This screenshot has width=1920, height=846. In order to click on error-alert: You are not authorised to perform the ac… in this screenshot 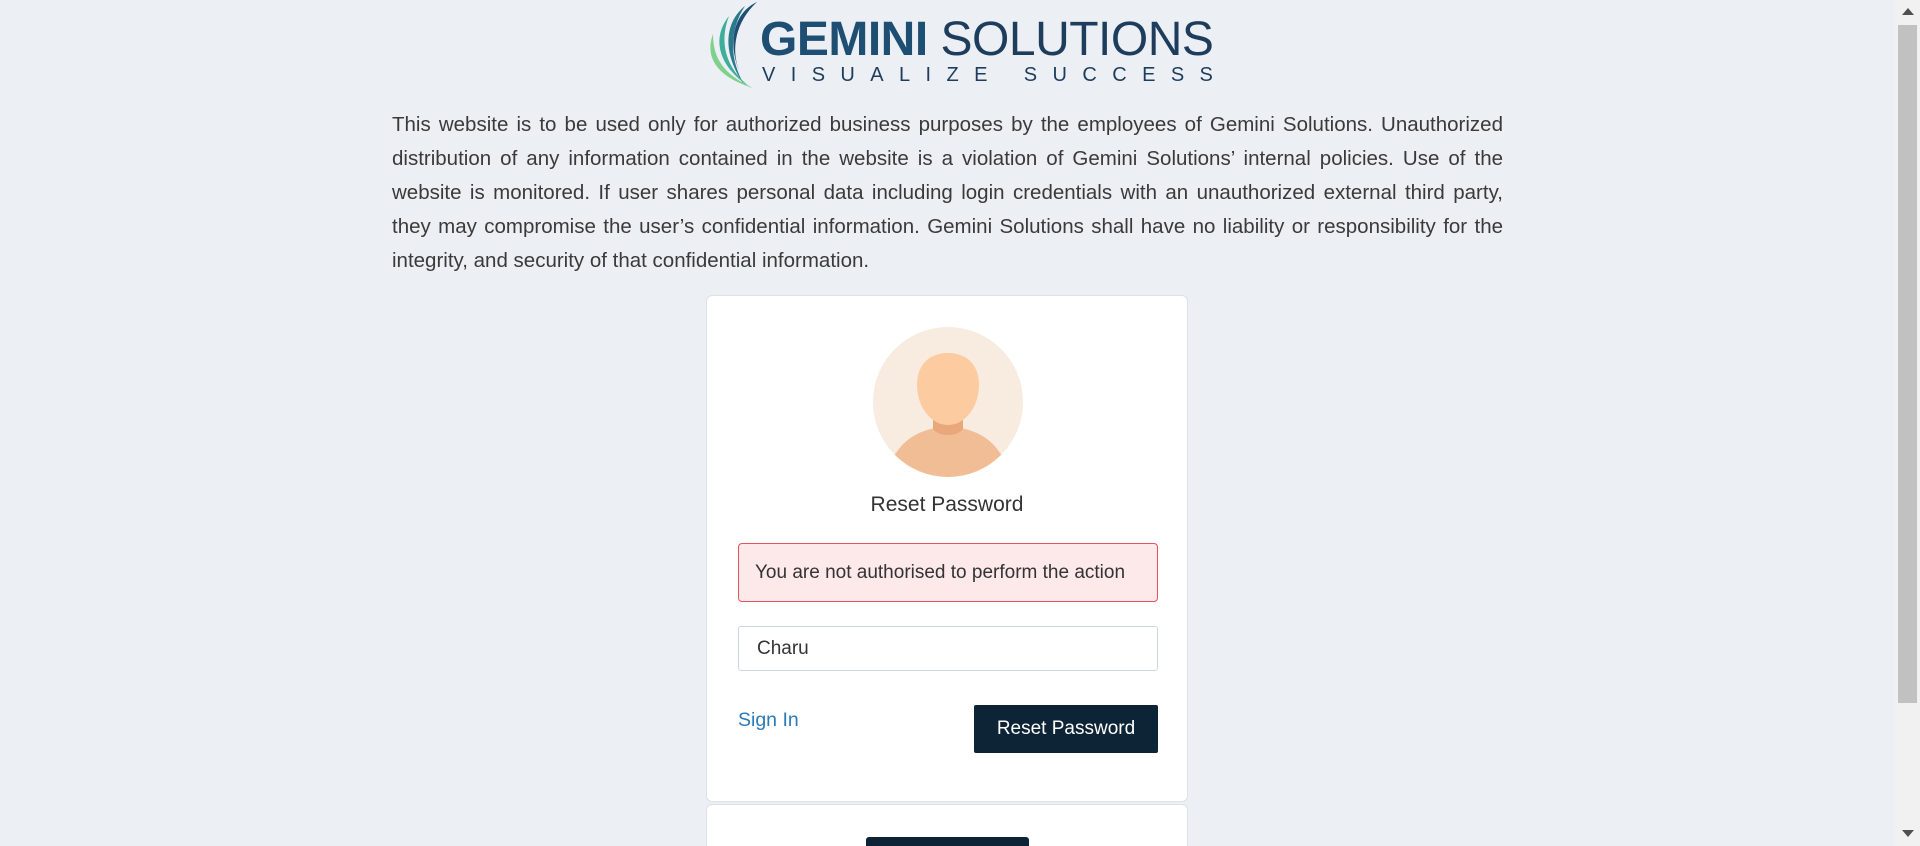, I will do `click(948, 572)`.